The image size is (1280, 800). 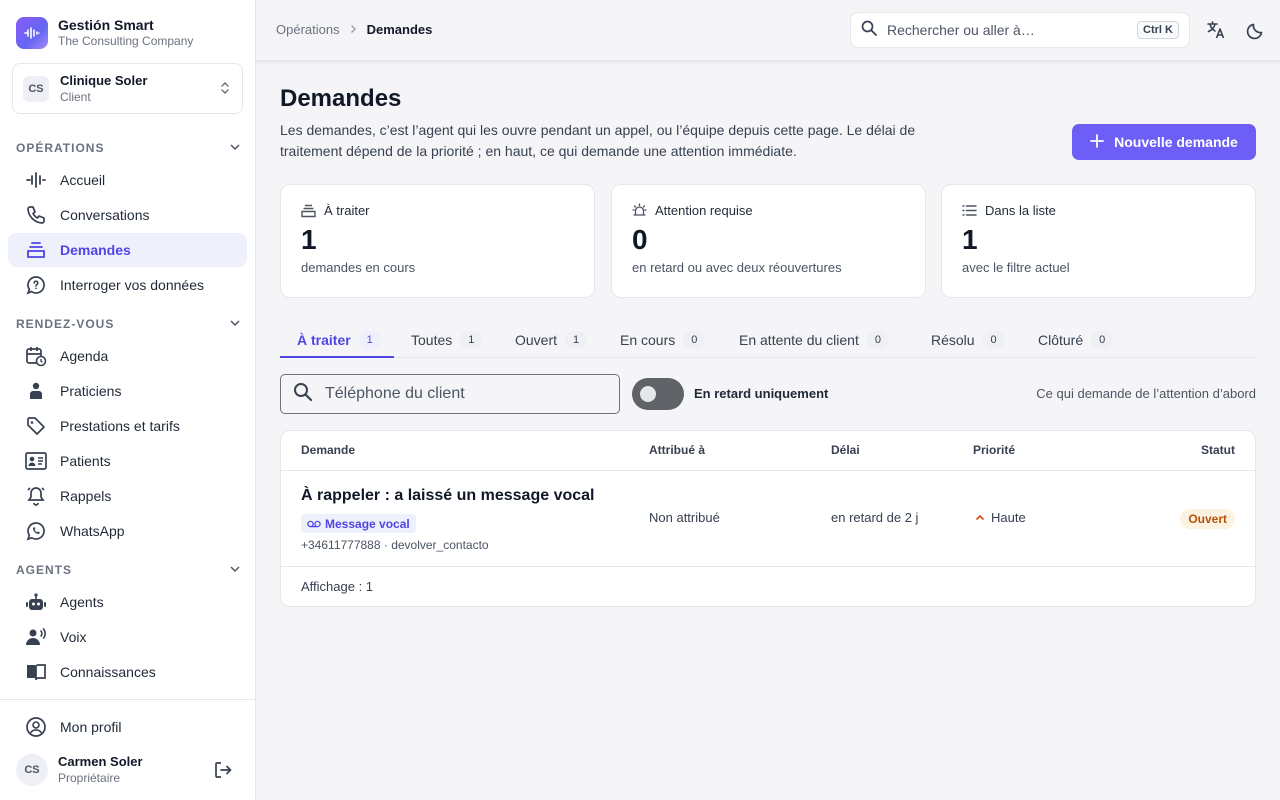 I want to click on breadcrumb-operations: Opérations, so click(x=308, y=29).